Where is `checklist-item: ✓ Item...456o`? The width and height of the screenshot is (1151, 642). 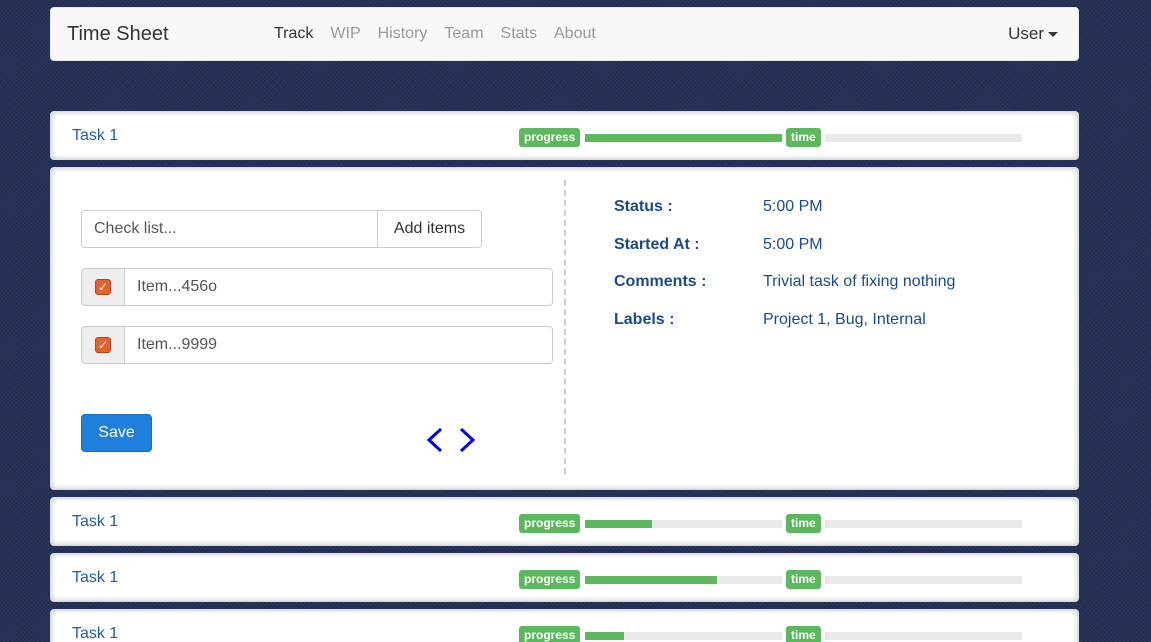
checklist-item: ✓ Item...456o is located at coordinates (317, 287).